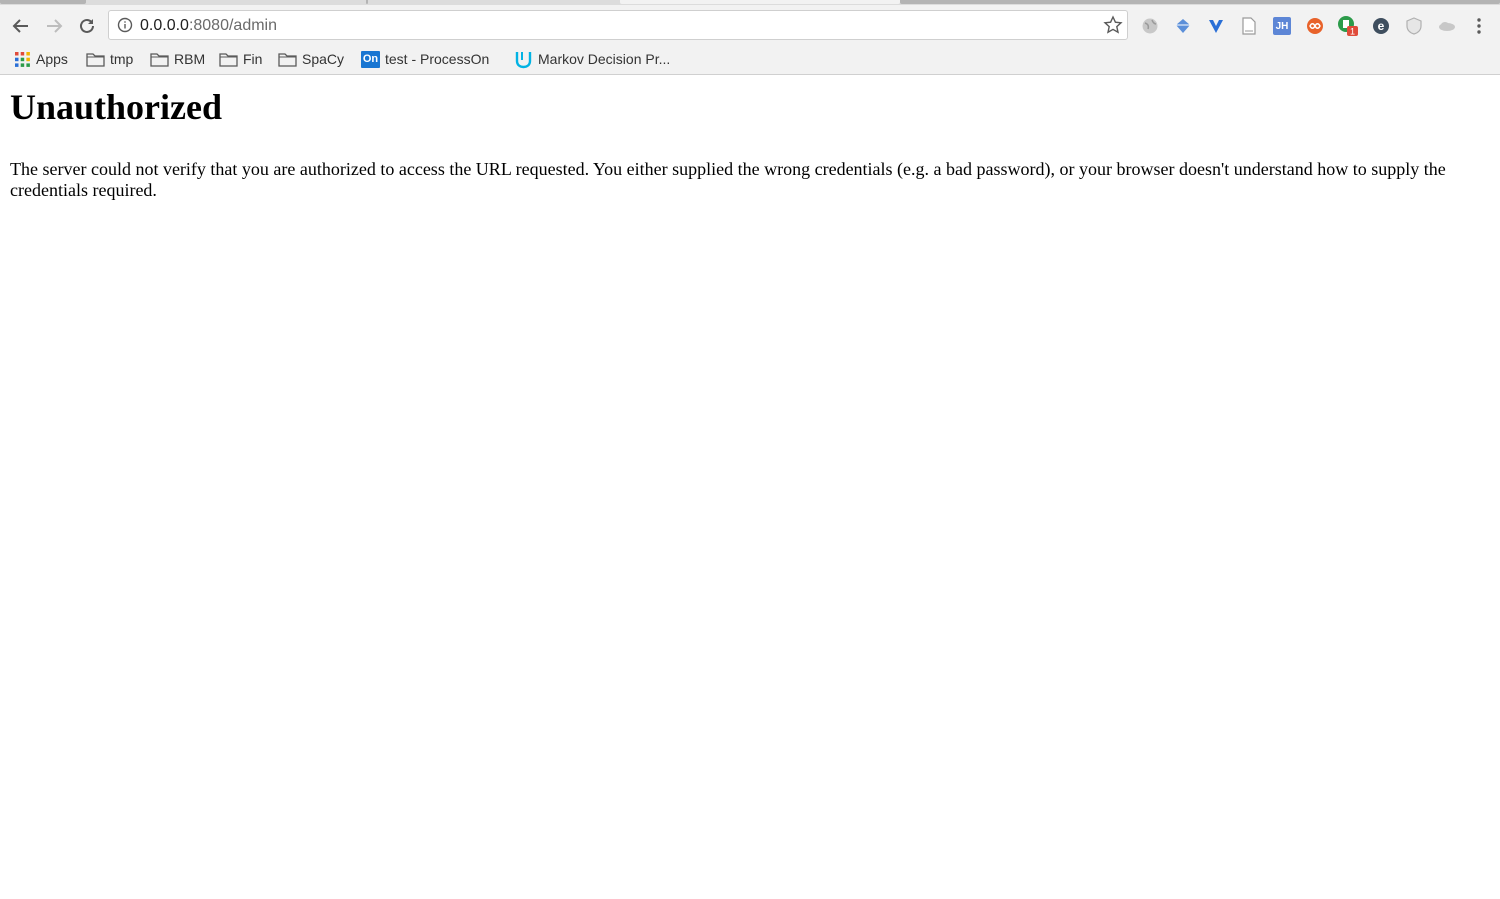 This screenshot has width=1500, height=899. I want to click on apps-grid-icon, so click(22, 59).